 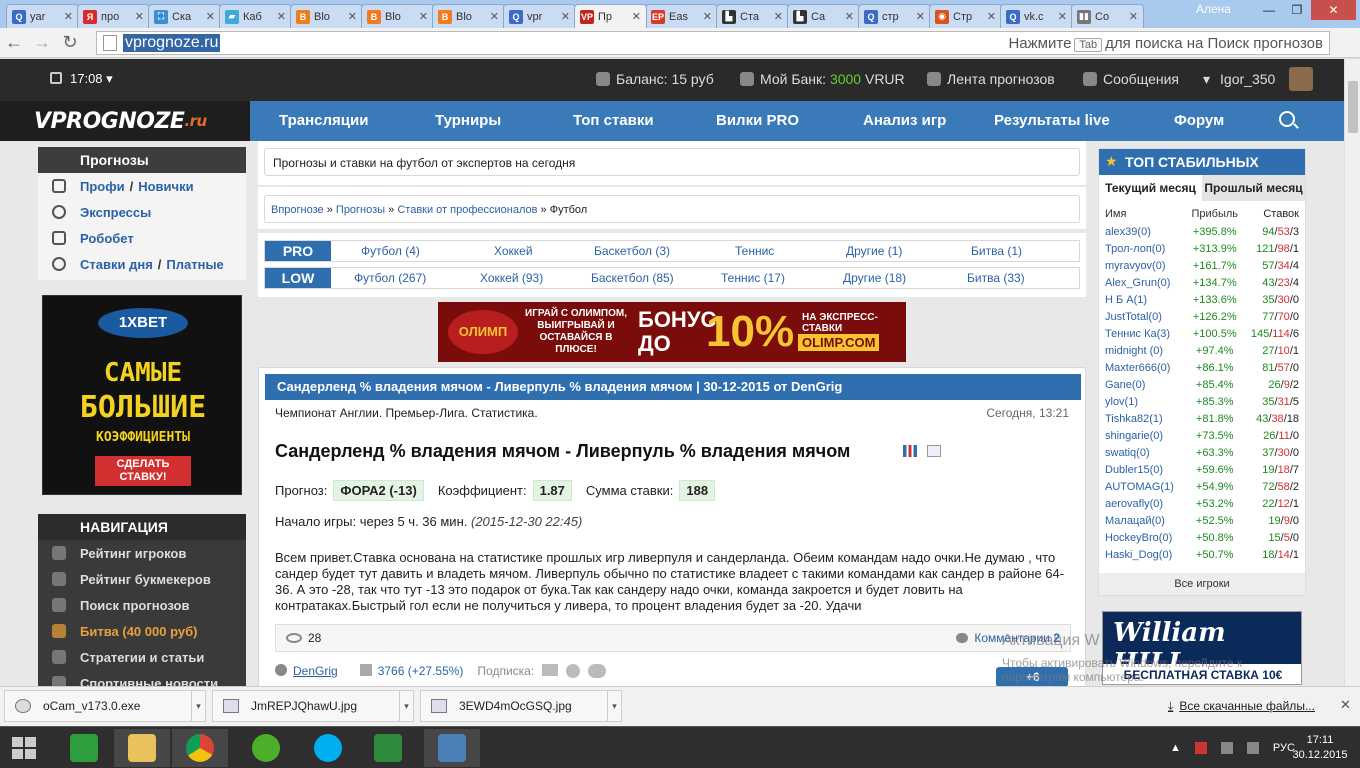 I want to click on cat-low-basketball: Баскетбол (85), so click(x=632, y=278).